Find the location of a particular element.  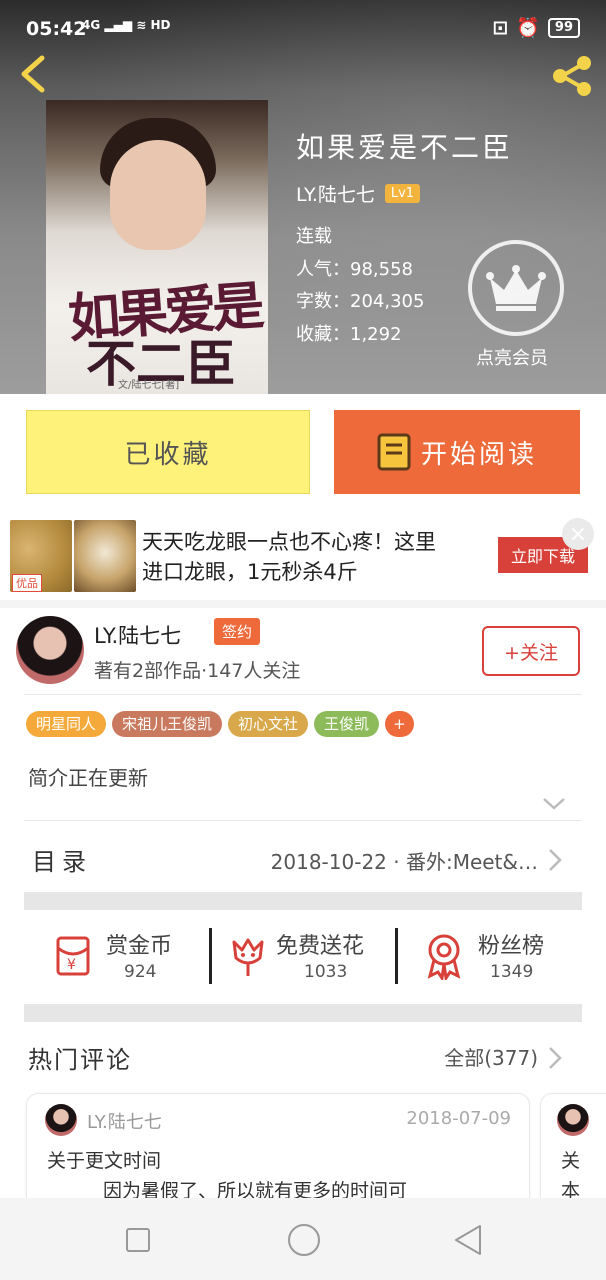

comment-card: 关 本 is located at coordinates (573, 1153).